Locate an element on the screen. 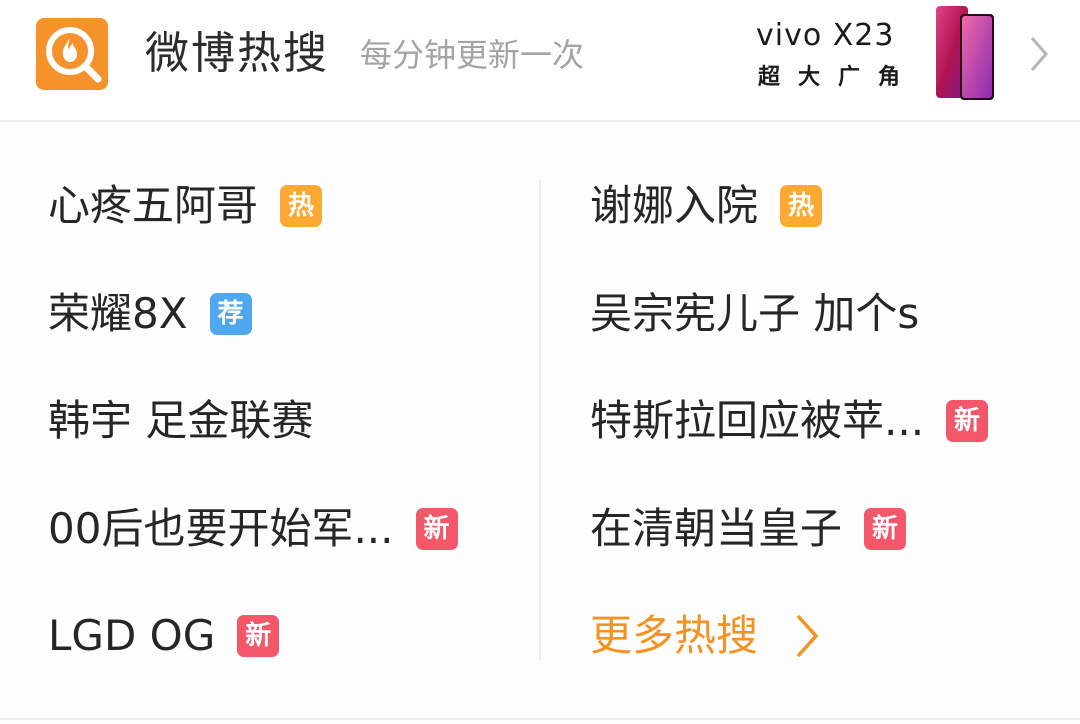 The height and width of the screenshot is (724, 1080). more-trending-link: 更多热搜 is located at coordinates (706, 636).